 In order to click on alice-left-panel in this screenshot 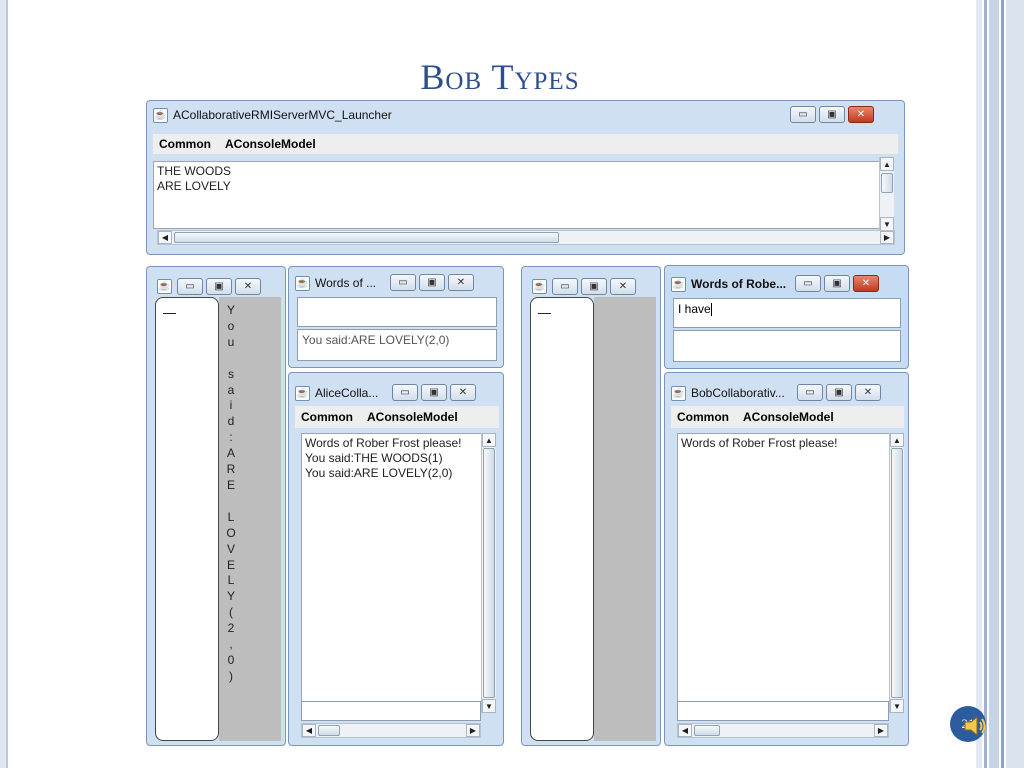, I will do `click(187, 519)`.